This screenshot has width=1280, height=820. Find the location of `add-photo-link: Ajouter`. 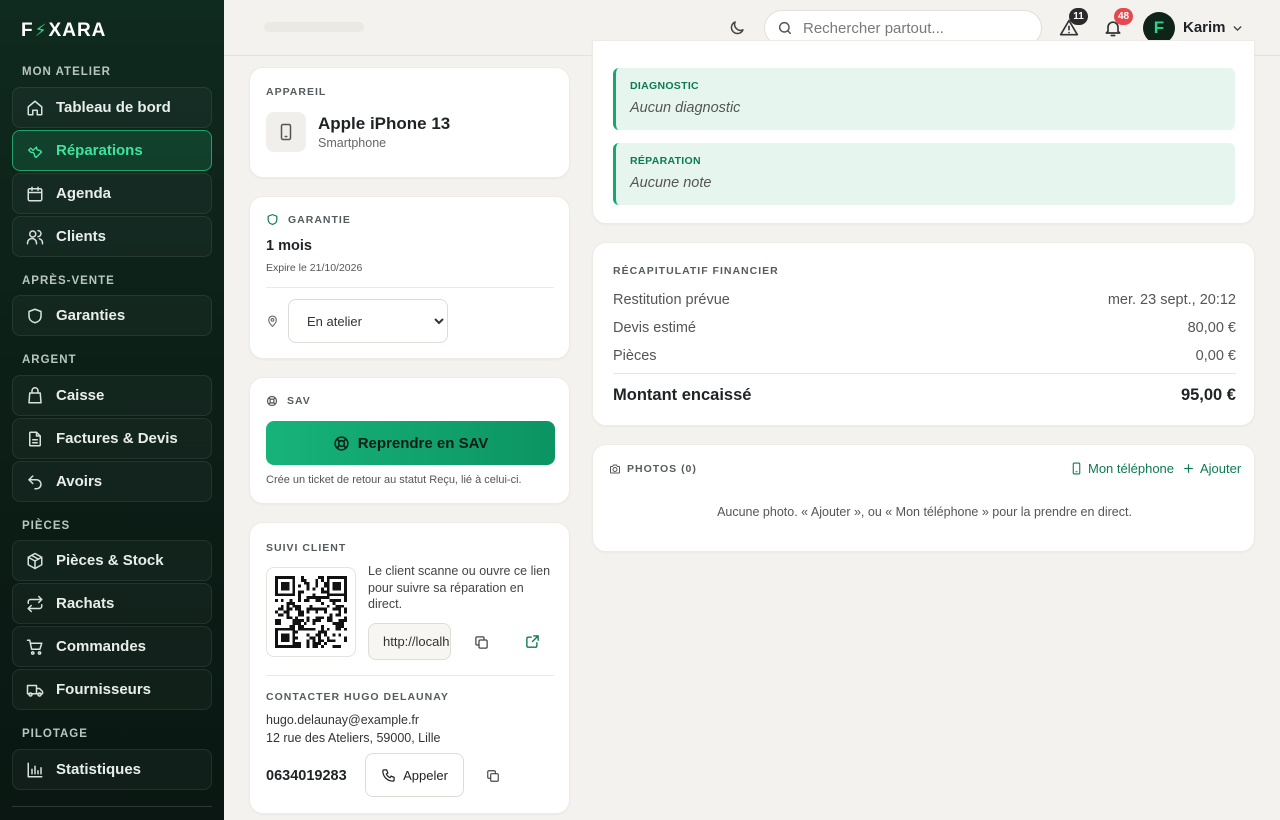

add-photo-link: Ajouter is located at coordinates (1211, 468).